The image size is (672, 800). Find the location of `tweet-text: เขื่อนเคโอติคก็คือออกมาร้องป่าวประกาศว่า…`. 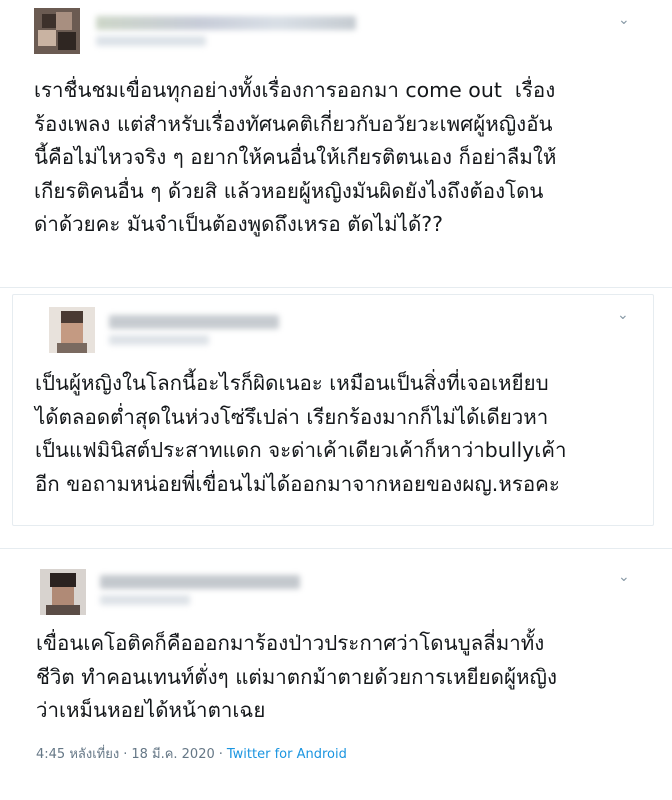

tweet-text: เขื่อนเคโอติคก็คือออกมาร้องป่าวประกาศว่า… is located at coordinates (296, 676).